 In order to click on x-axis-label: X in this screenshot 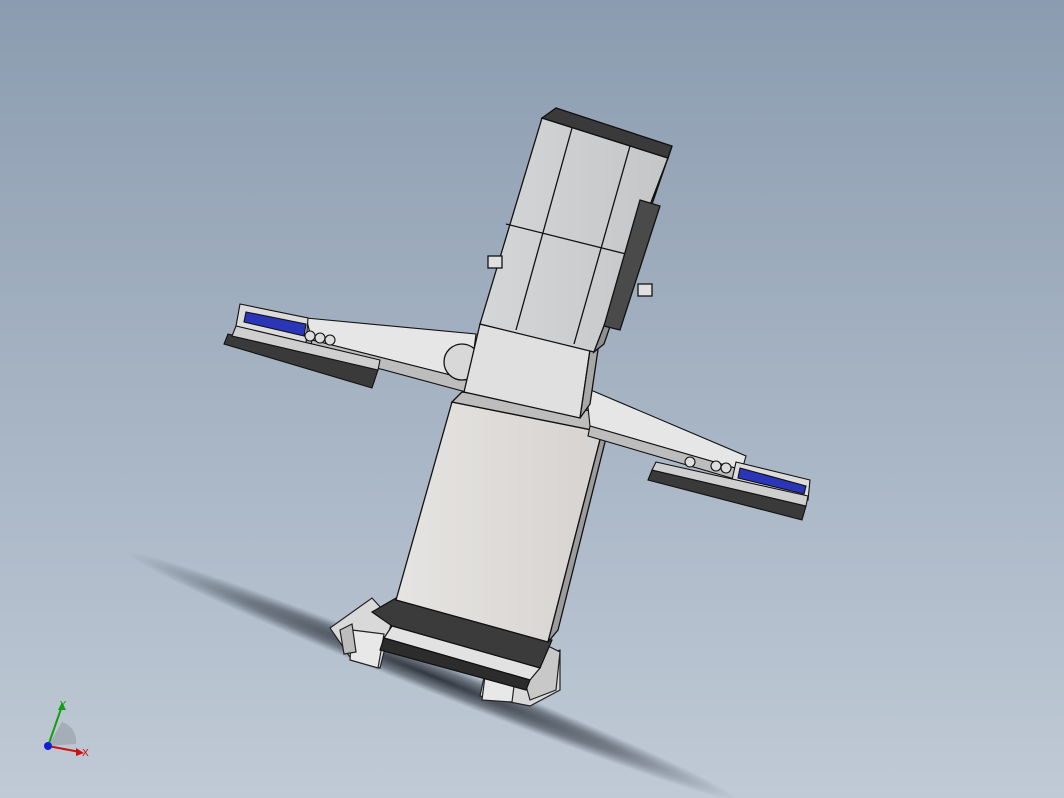, I will do `click(85, 753)`.